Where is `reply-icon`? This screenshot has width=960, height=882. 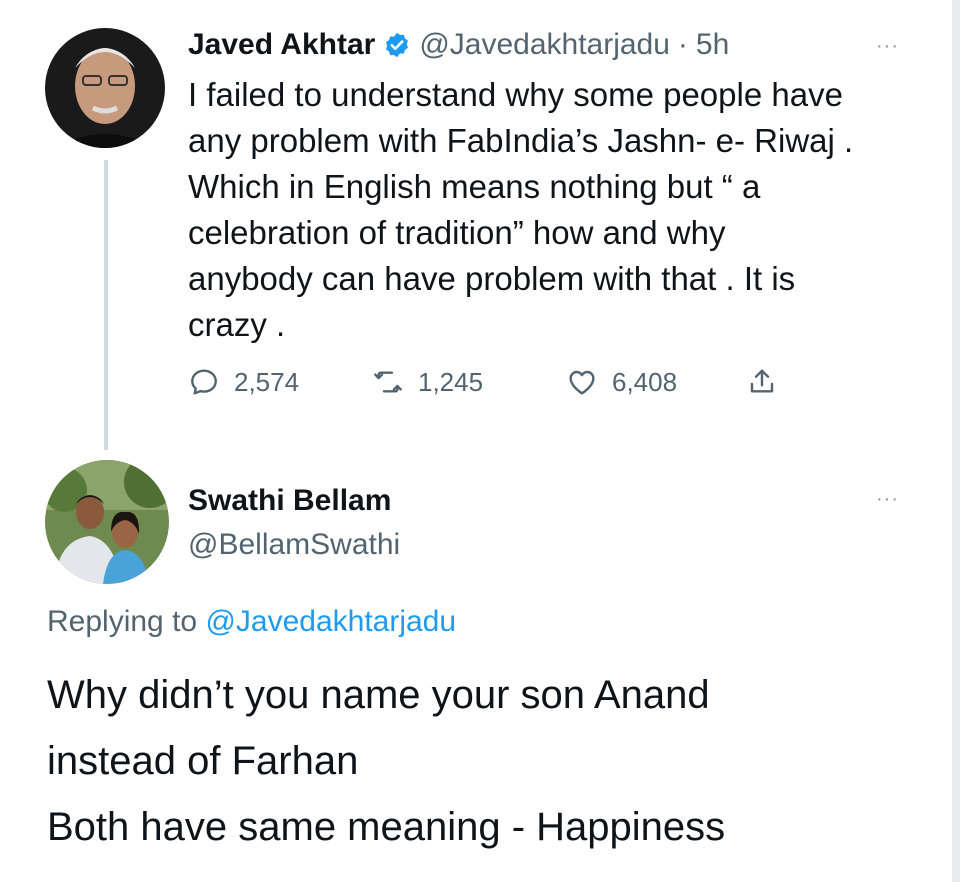 reply-icon is located at coordinates (204, 382).